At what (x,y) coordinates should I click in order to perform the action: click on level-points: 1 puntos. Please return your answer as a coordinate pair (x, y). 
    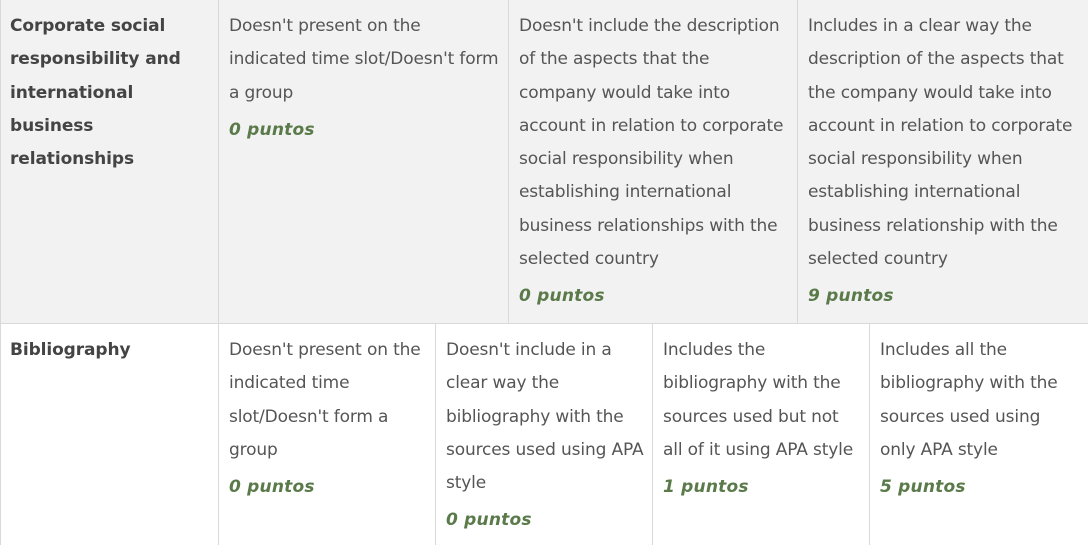
    Looking at the image, I should click on (706, 487).